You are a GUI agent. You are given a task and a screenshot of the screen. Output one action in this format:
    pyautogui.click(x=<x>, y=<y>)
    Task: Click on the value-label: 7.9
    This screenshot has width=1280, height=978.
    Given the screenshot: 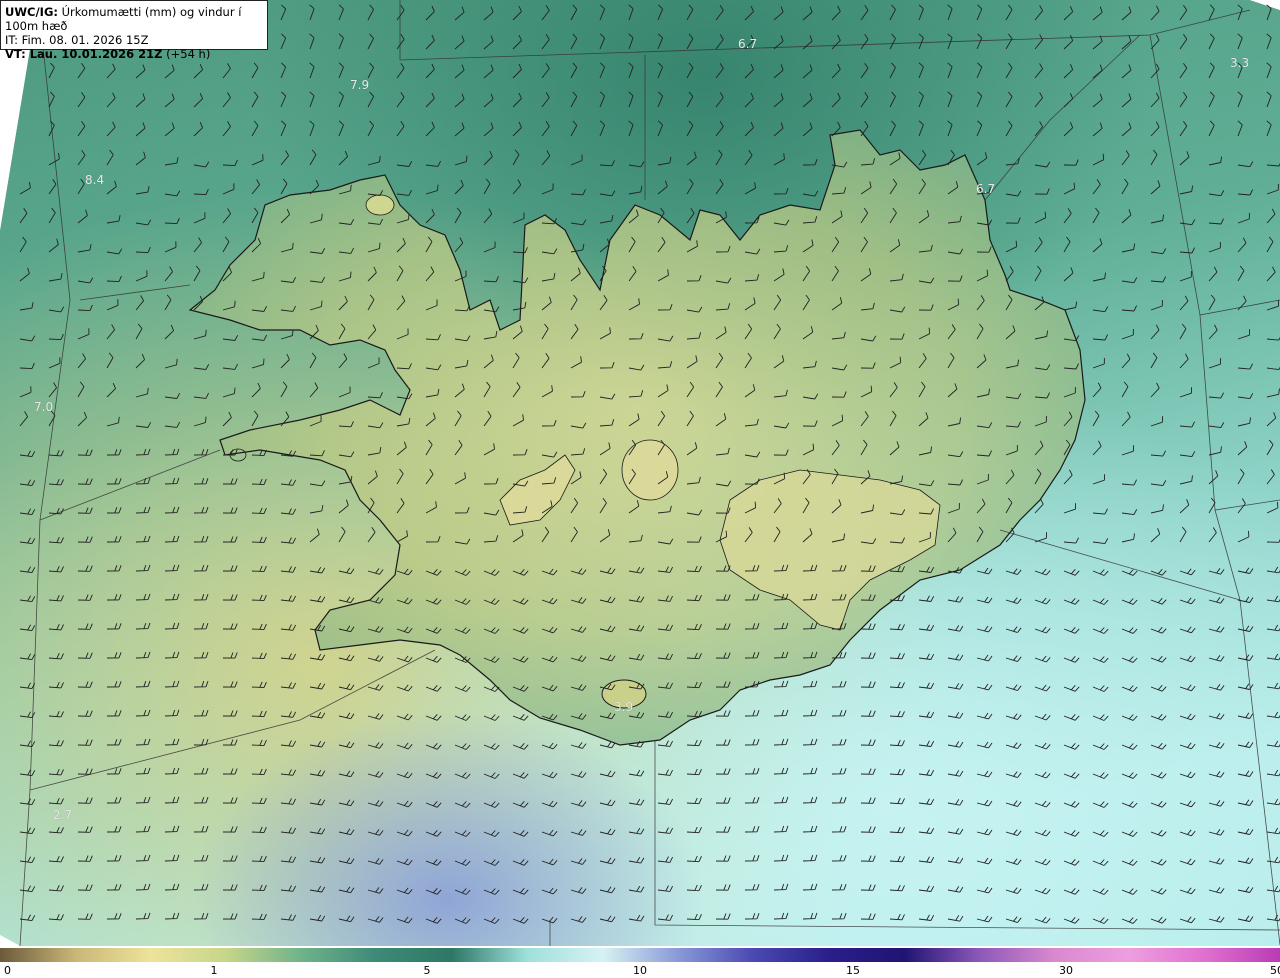 What is the action you would take?
    pyautogui.click(x=360, y=85)
    